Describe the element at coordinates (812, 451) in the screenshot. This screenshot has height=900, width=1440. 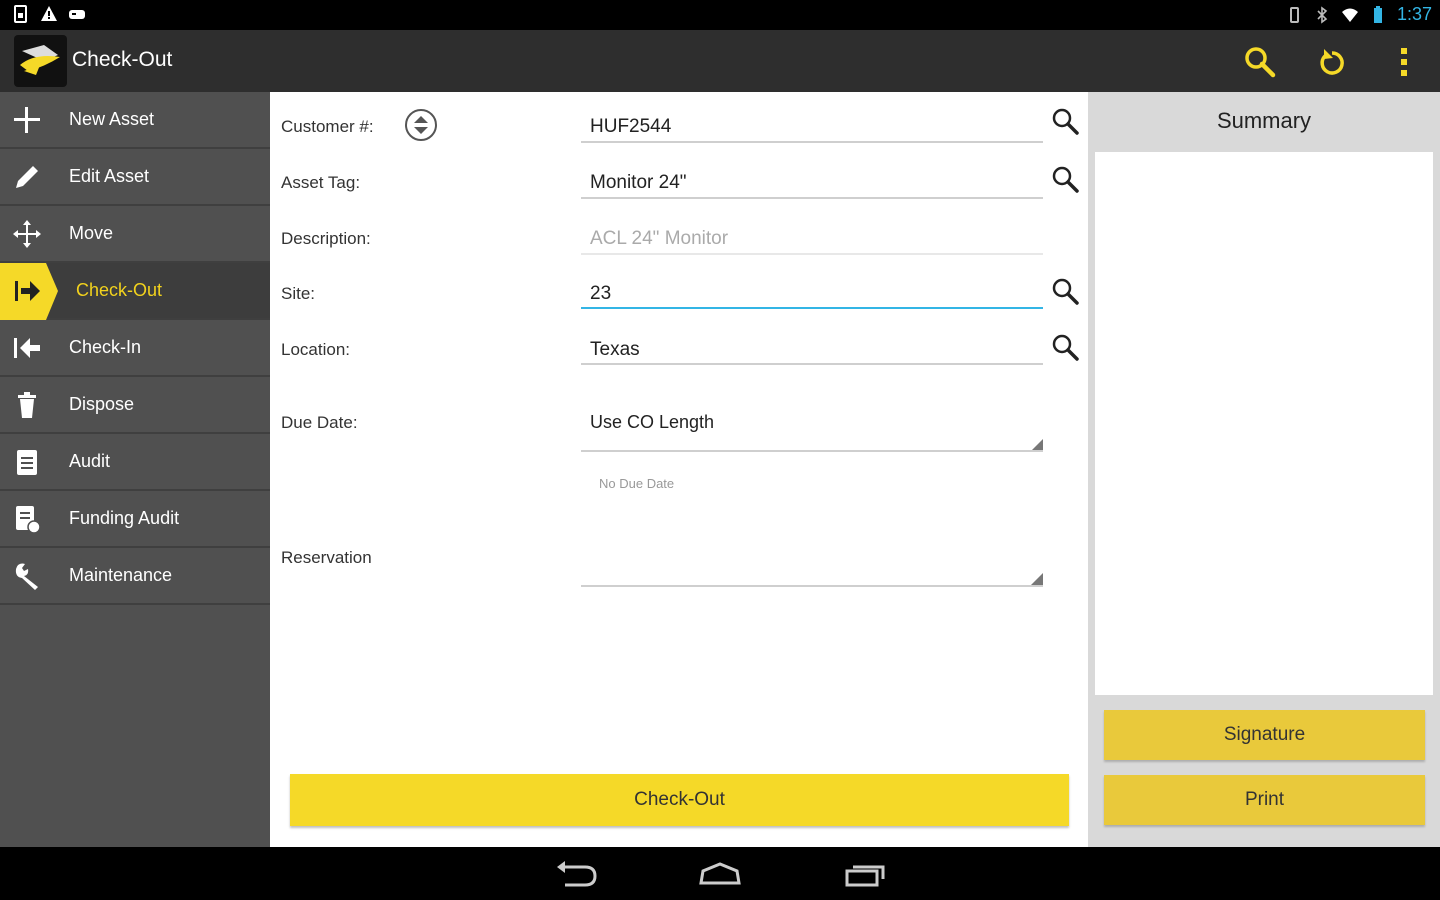
I see `due-date-select-underline` at that location.